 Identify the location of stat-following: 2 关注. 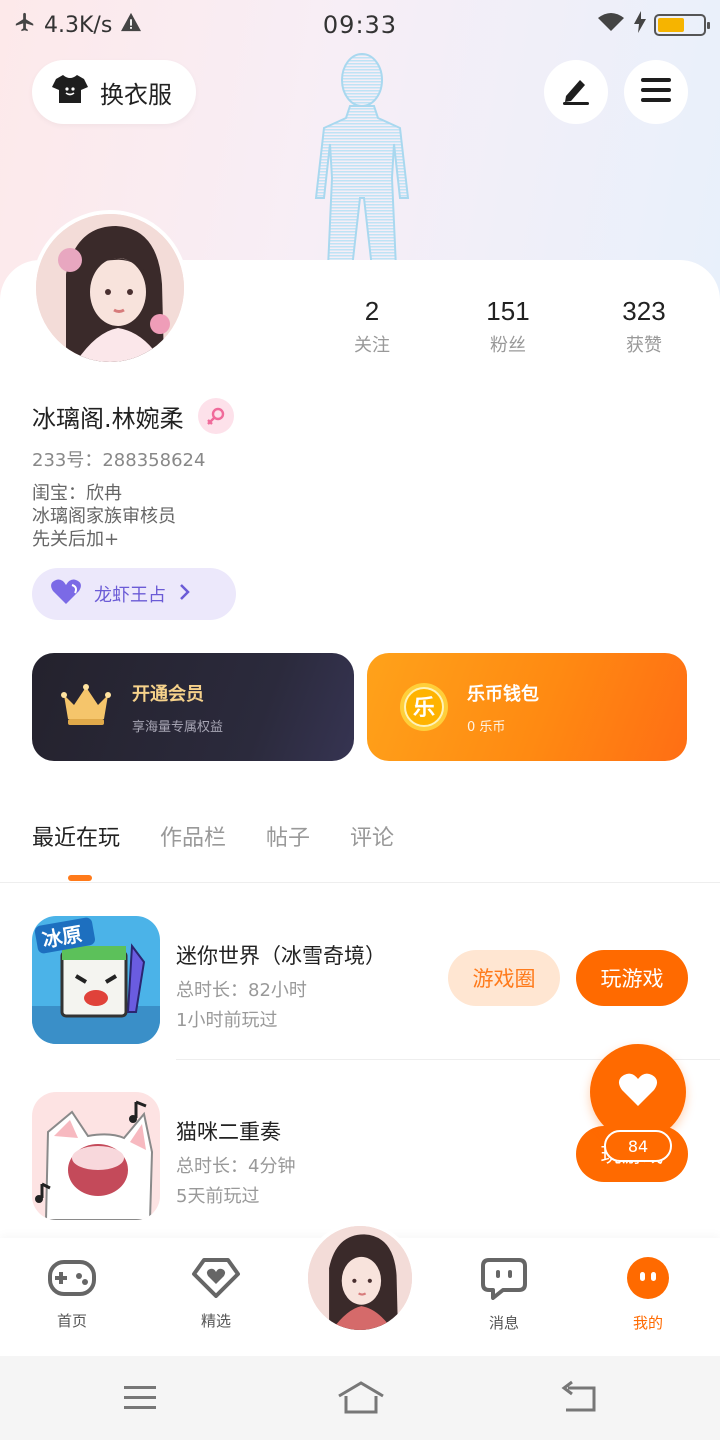
(372, 326).